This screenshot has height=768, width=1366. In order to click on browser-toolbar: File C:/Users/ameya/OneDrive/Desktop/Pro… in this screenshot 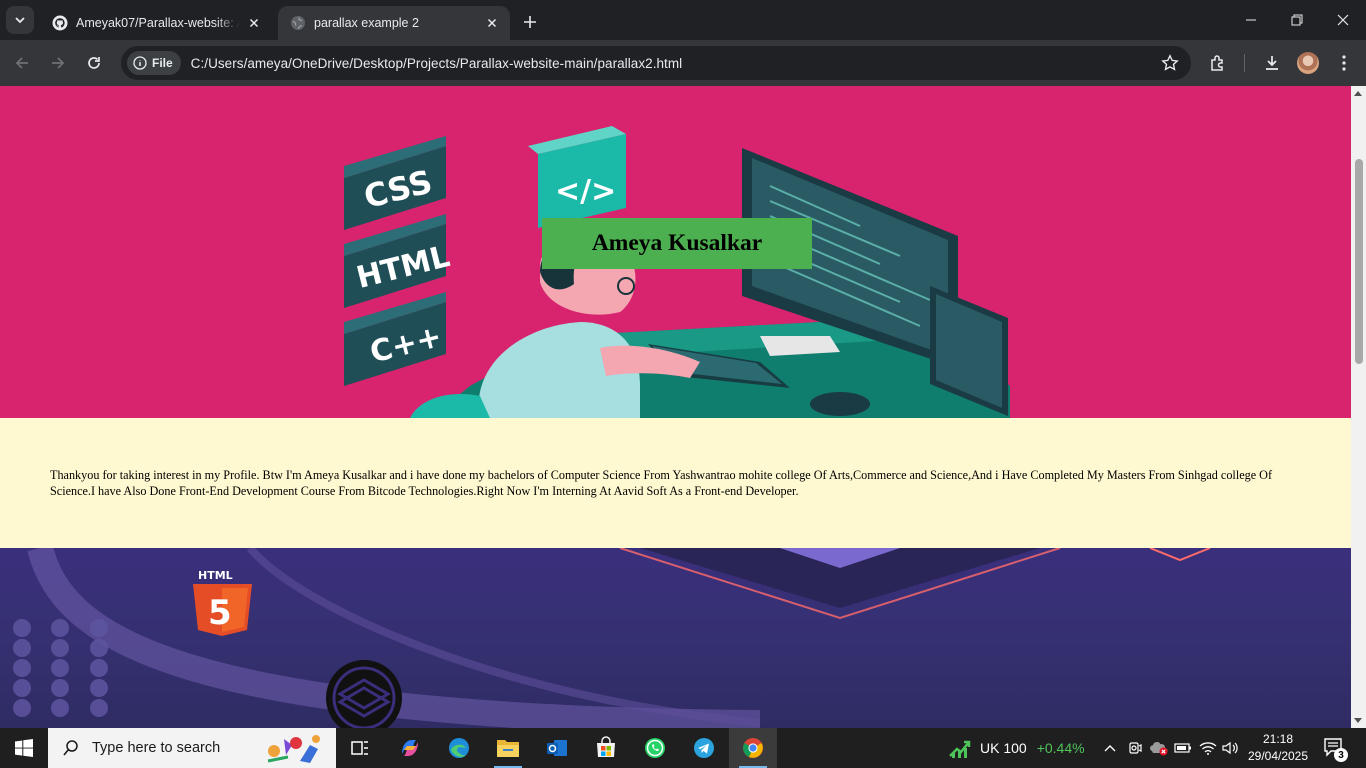, I will do `click(683, 63)`.